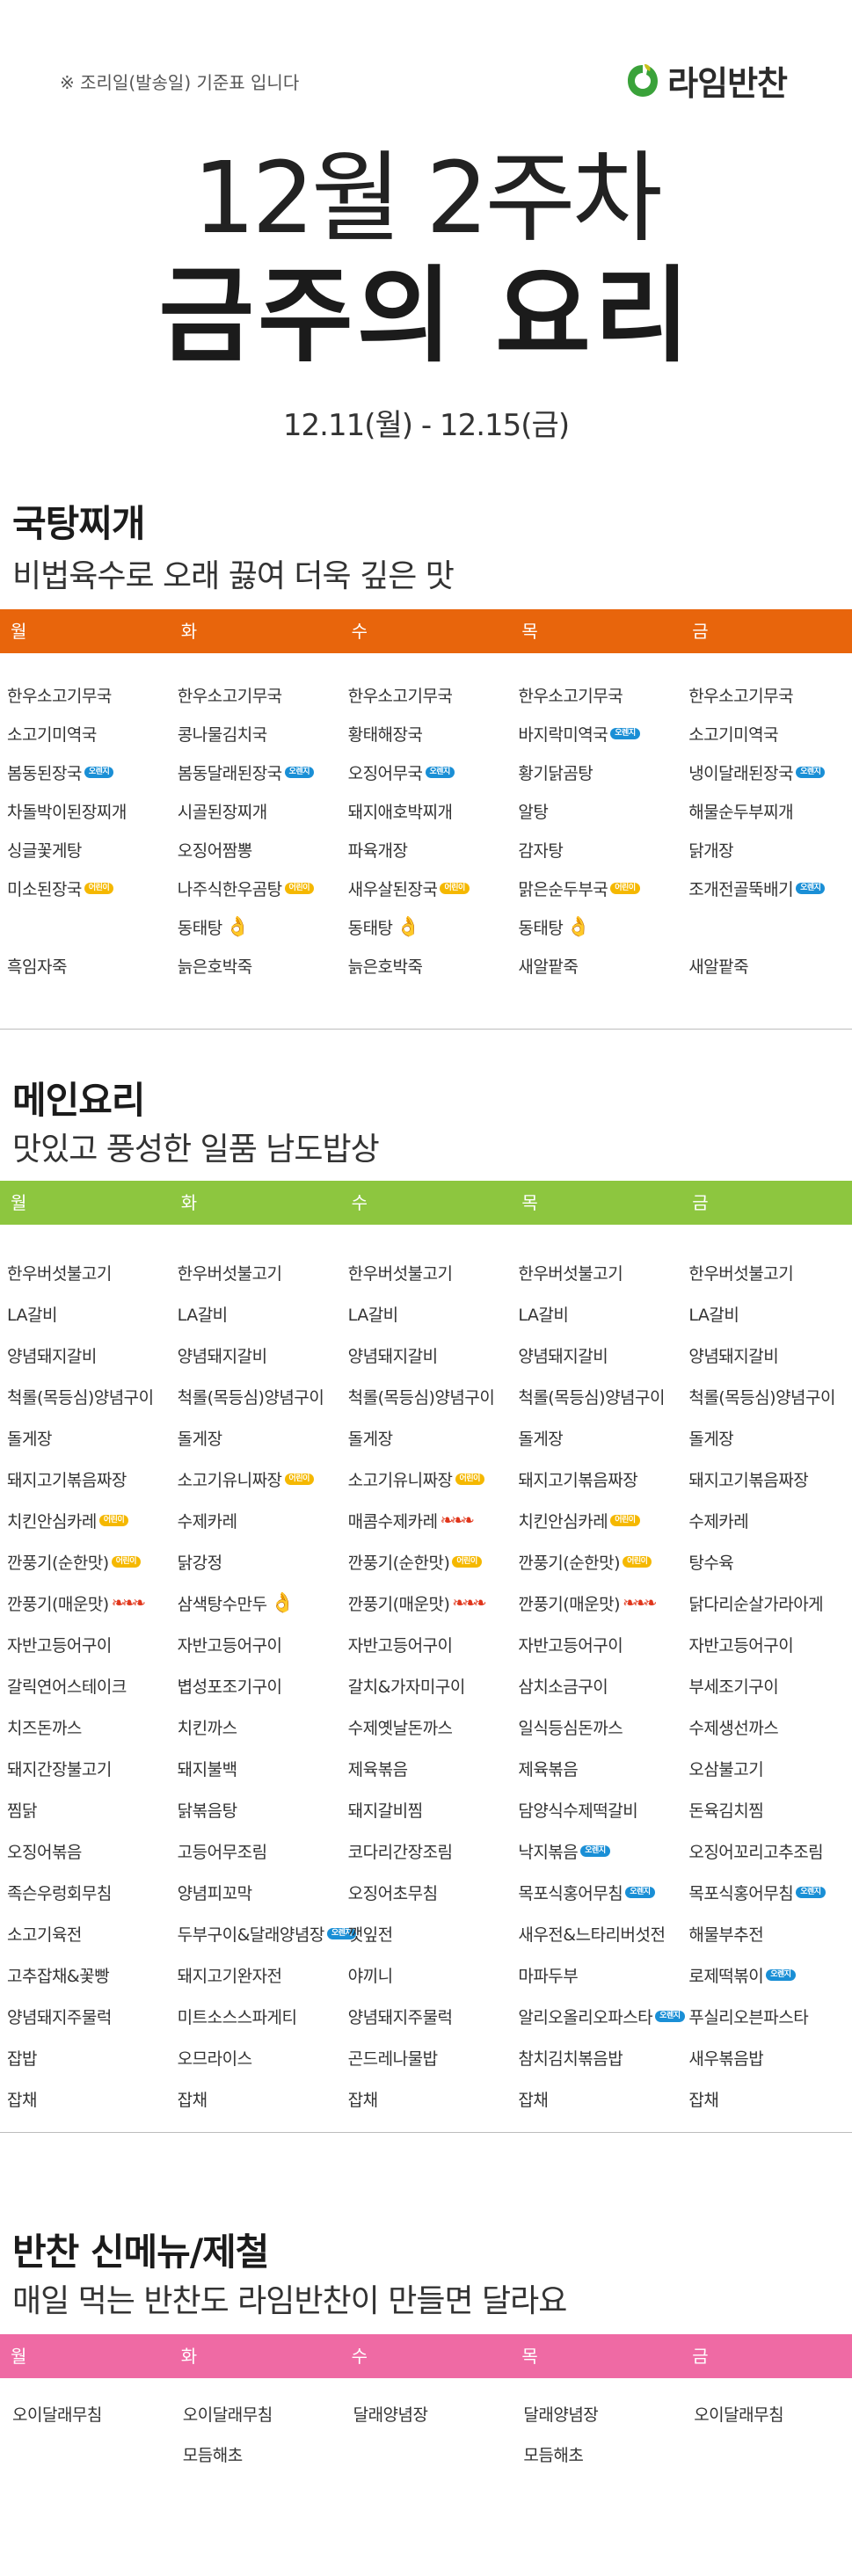  I want to click on menu-item: 참치김치볶음밥, so click(599, 2057).